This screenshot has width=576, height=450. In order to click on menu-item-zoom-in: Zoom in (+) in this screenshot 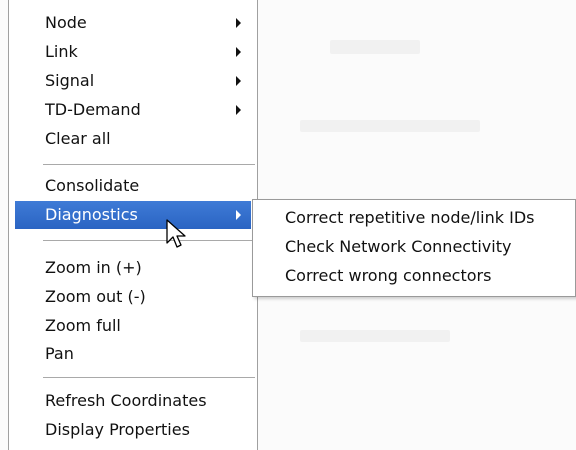, I will do `click(133, 268)`.